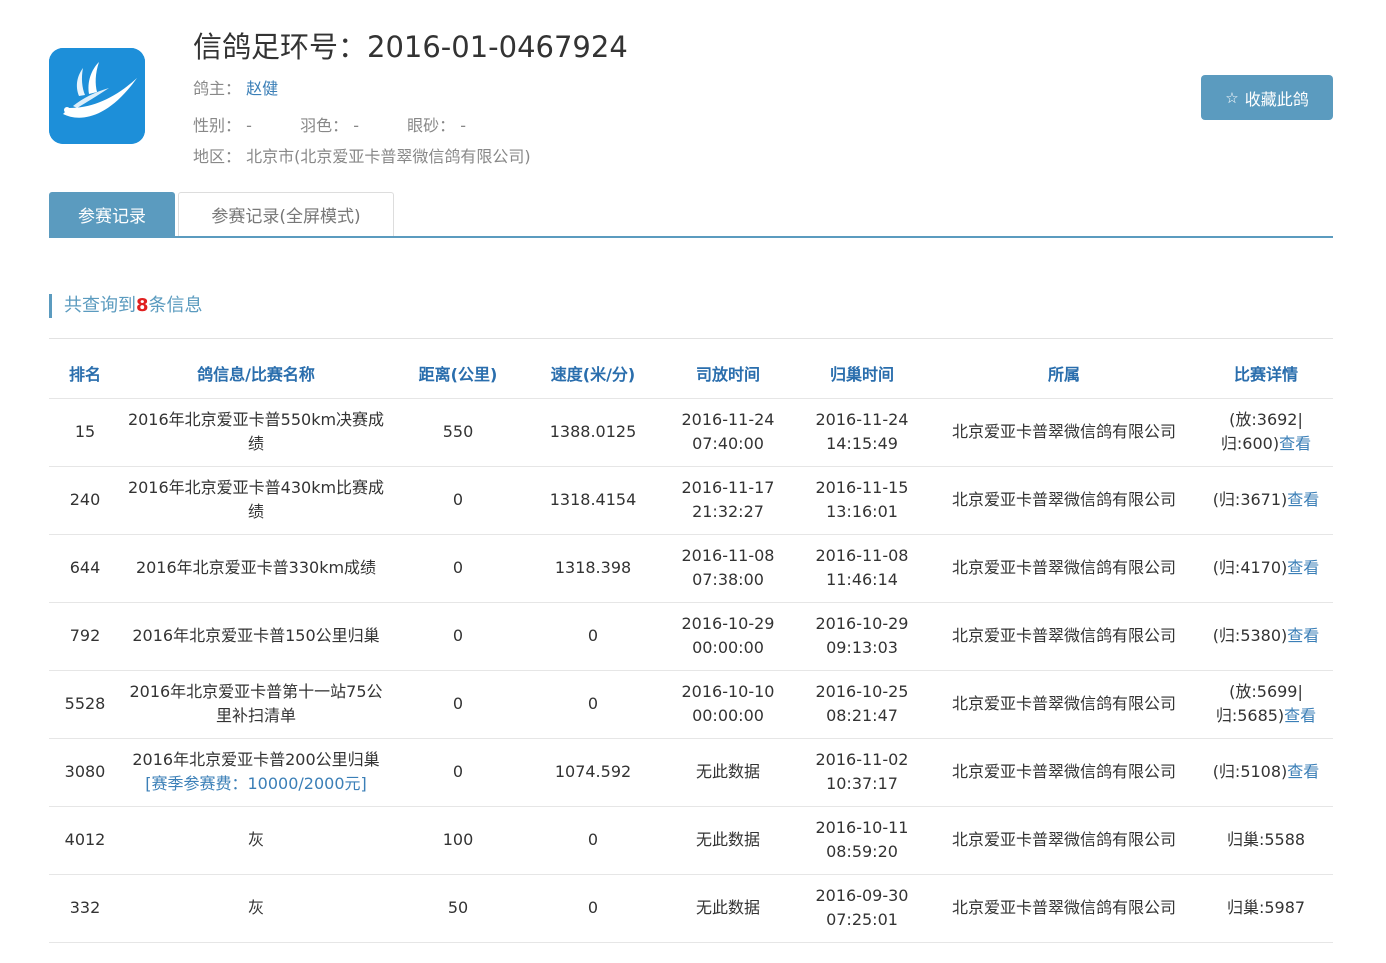 This screenshot has height=963, width=1386. Describe the element at coordinates (85, 704) in the screenshot. I see `rank-link: 5528` at that location.